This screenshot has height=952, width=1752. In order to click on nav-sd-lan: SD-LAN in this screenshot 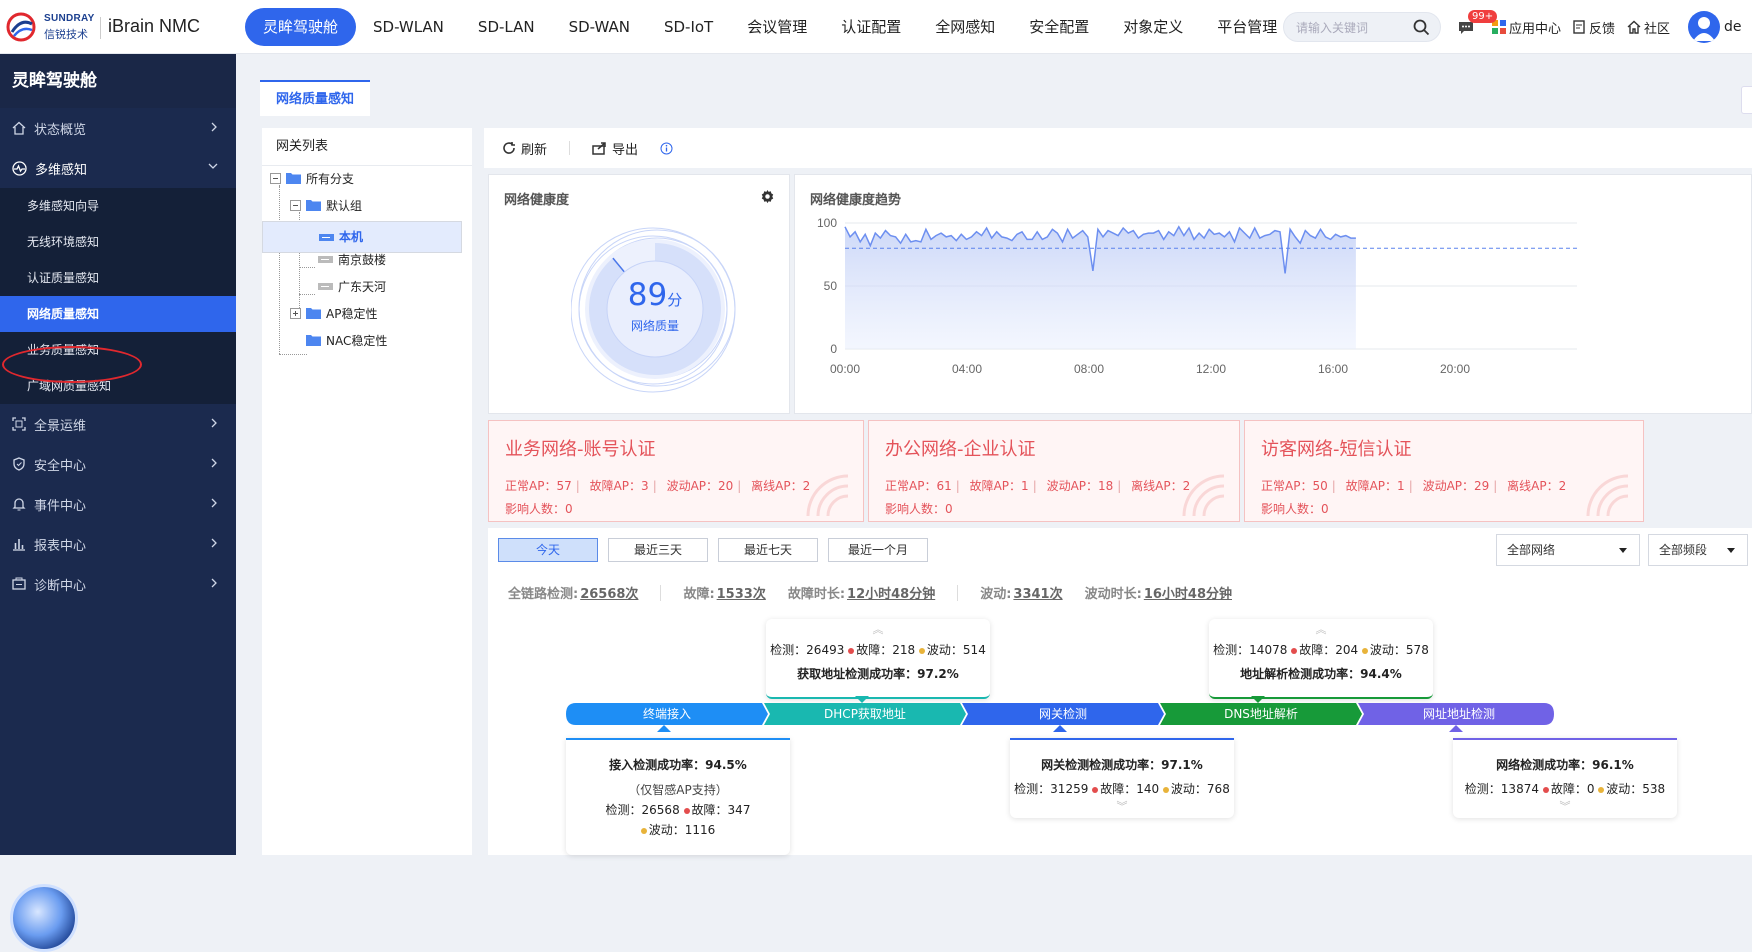, I will do `click(506, 27)`.